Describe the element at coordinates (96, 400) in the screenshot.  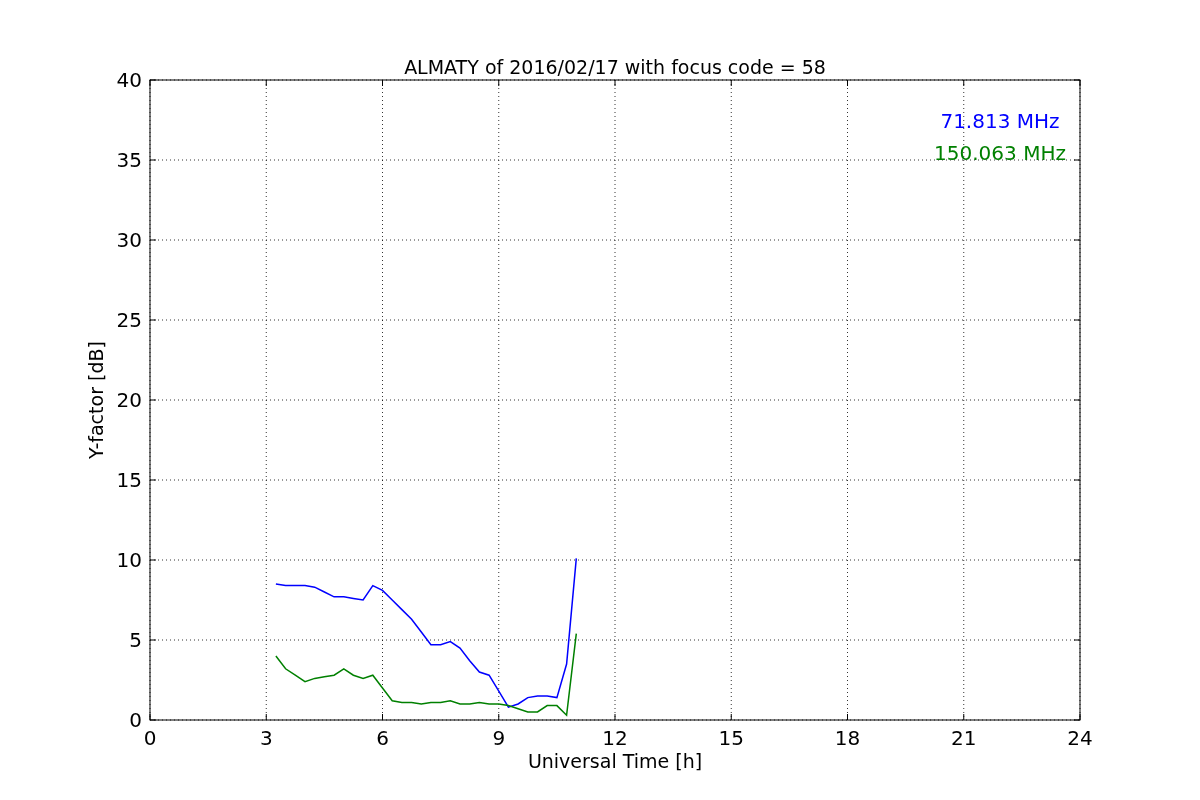
I see `y-axis-label: Y-factor [dB]` at that location.